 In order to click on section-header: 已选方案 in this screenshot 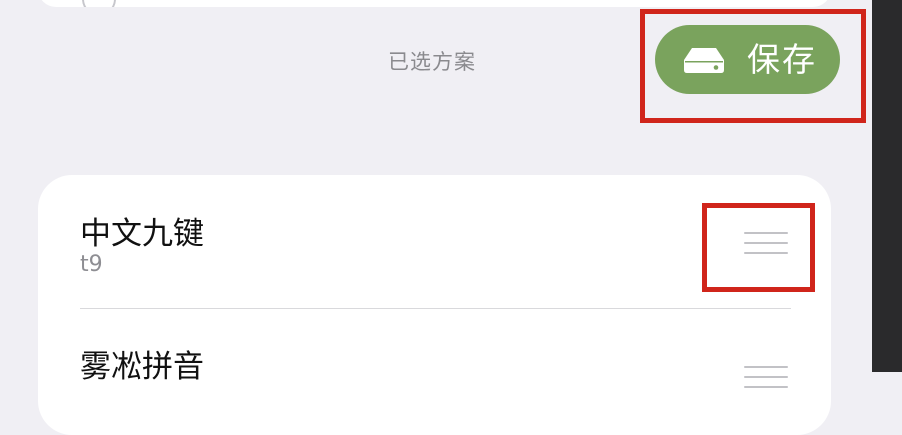, I will do `click(432, 62)`.